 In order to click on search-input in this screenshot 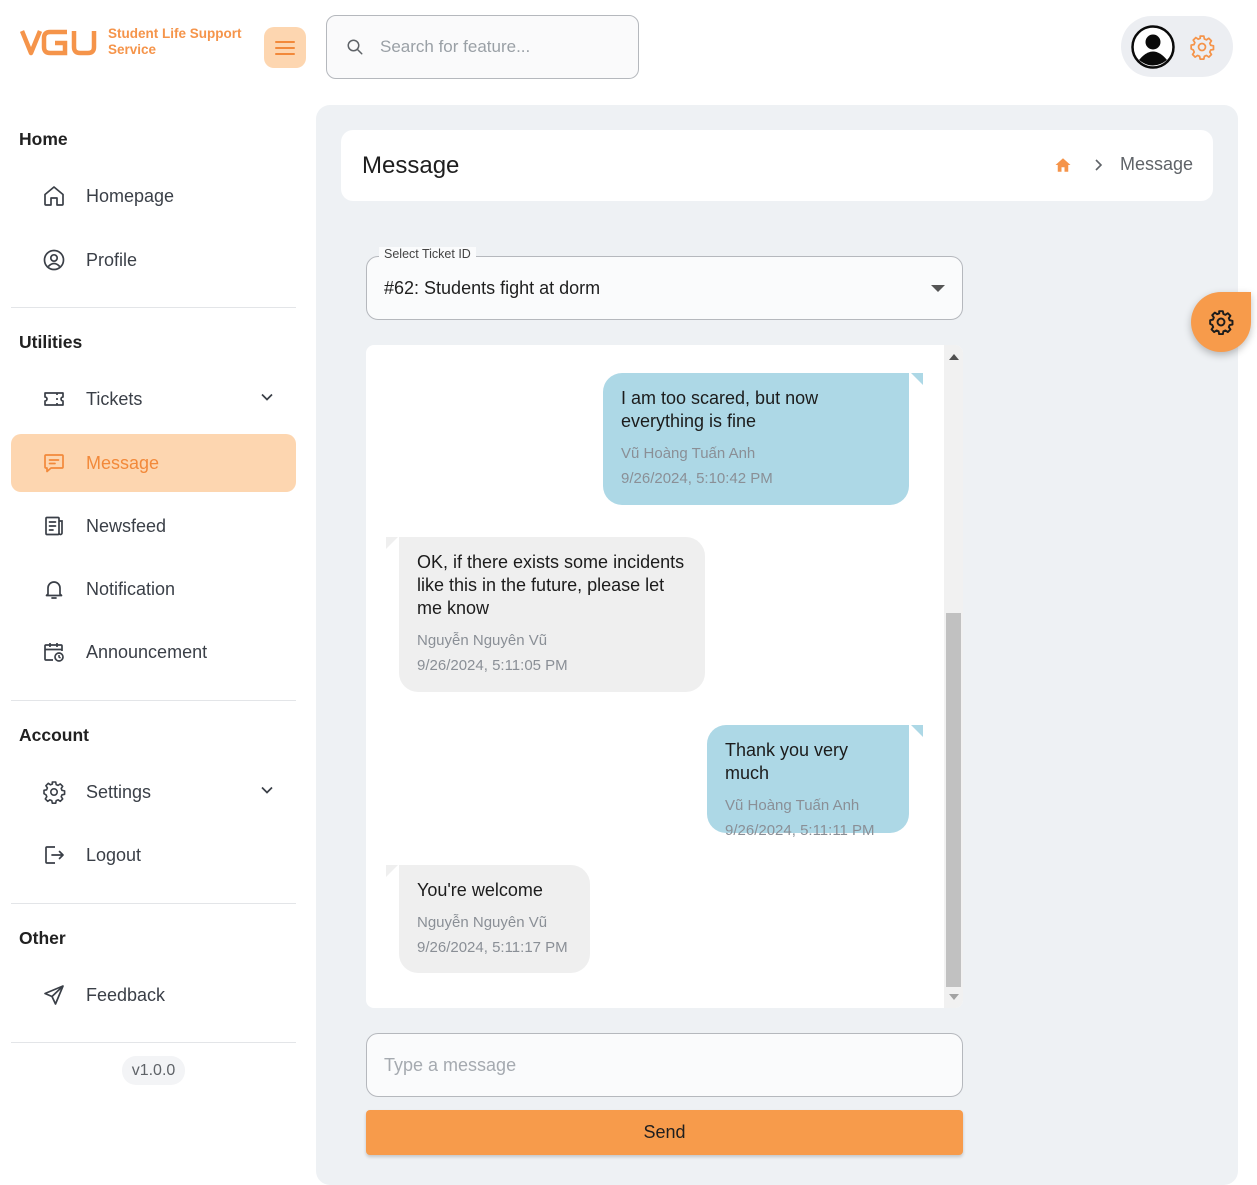, I will do `click(500, 47)`.